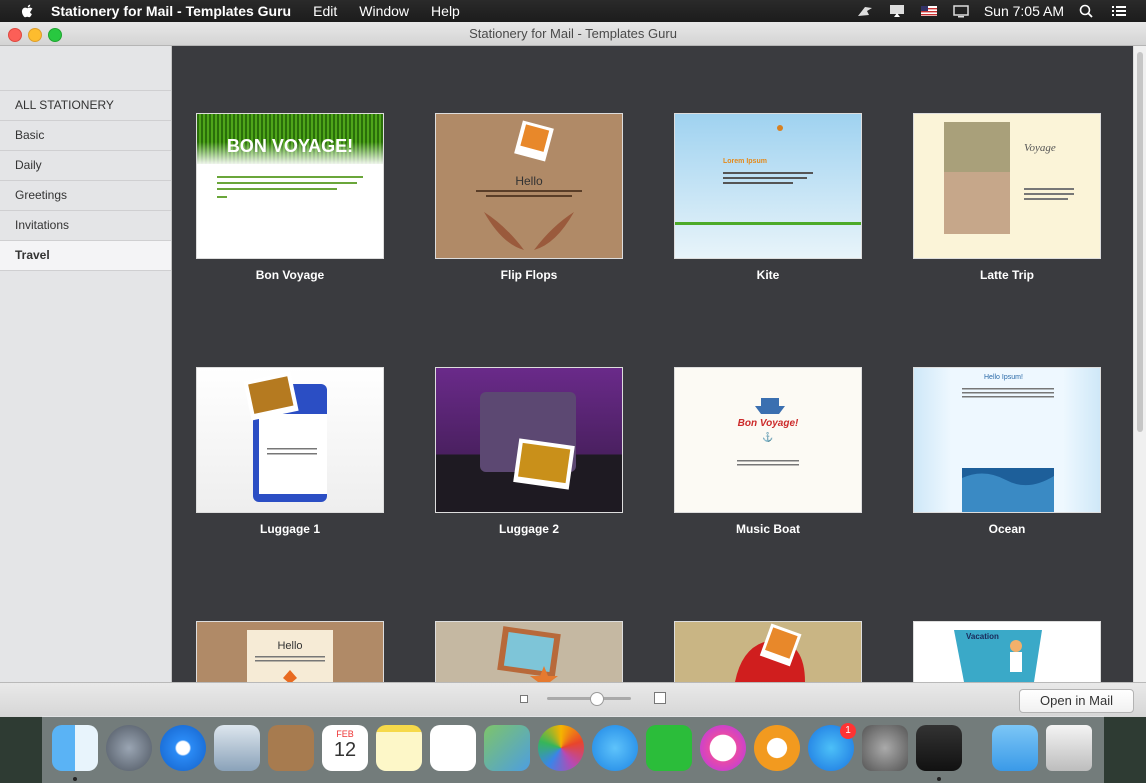  I want to click on template-card-music-boat: ⚓ Bon Voyage! Music Boat, so click(768, 451).